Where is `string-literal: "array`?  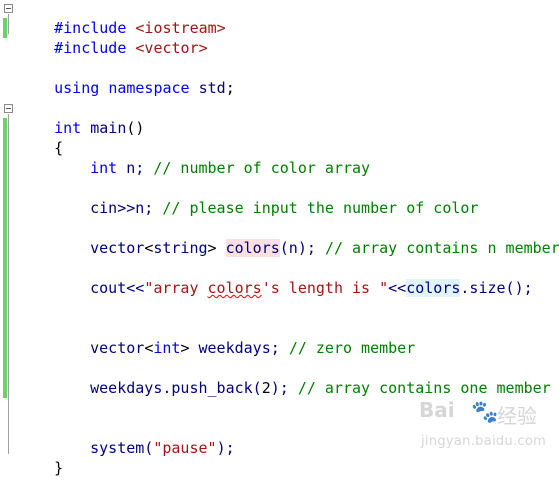 string-literal: "array is located at coordinates (176, 288).